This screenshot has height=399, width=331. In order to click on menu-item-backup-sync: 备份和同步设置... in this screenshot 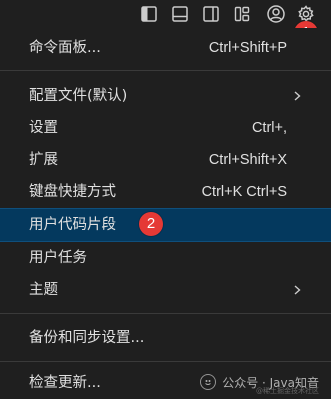, I will do `click(165, 338)`.